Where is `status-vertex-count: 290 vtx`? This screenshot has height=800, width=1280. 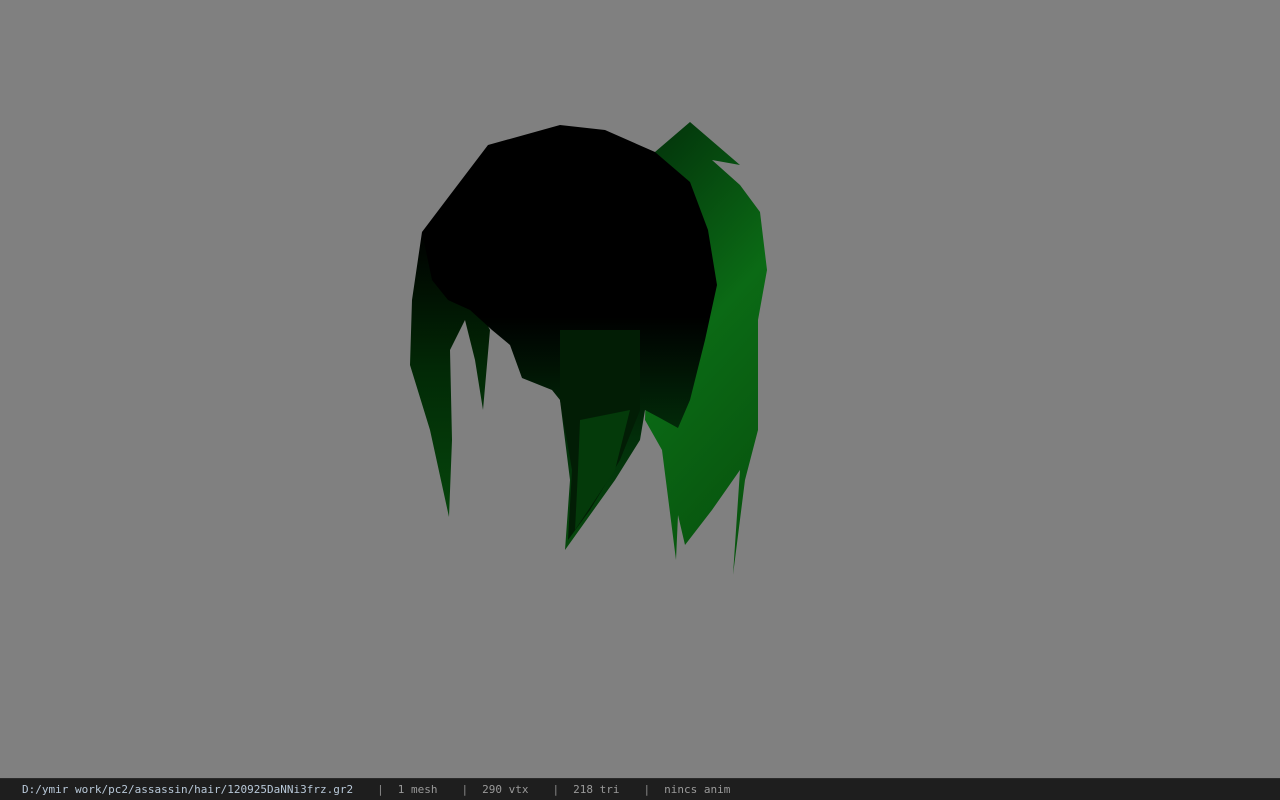
status-vertex-count: 290 vtx is located at coordinates (505, 789).